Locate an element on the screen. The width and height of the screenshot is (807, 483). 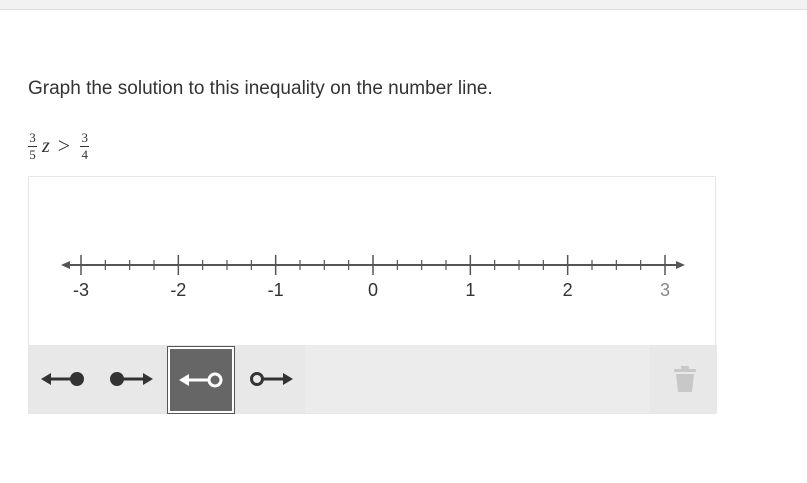
axis-left-arrow is located at coordinates (65, 265).